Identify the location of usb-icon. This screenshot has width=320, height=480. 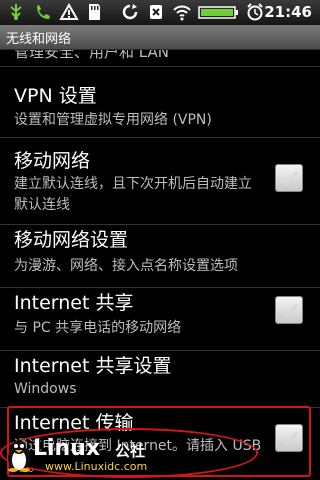
(16, 12).